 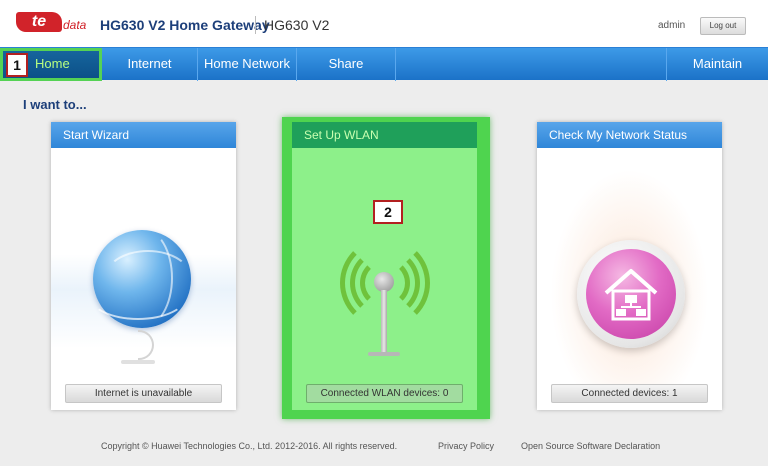 I want to click on card-set-up-wlan: Set Up WLAN Connected WLAN devices: 0, so click(x=384, y=266).